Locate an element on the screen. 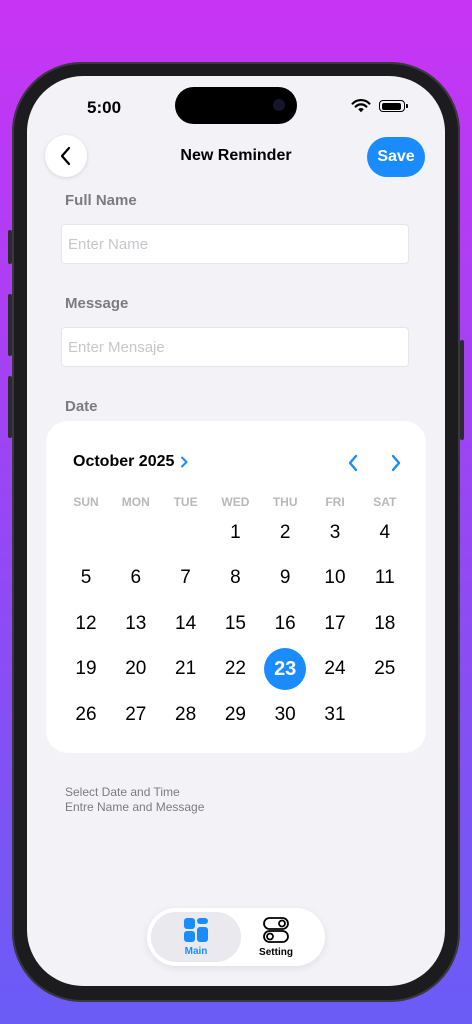  save-button: Save is located at coordinates (396, 157).